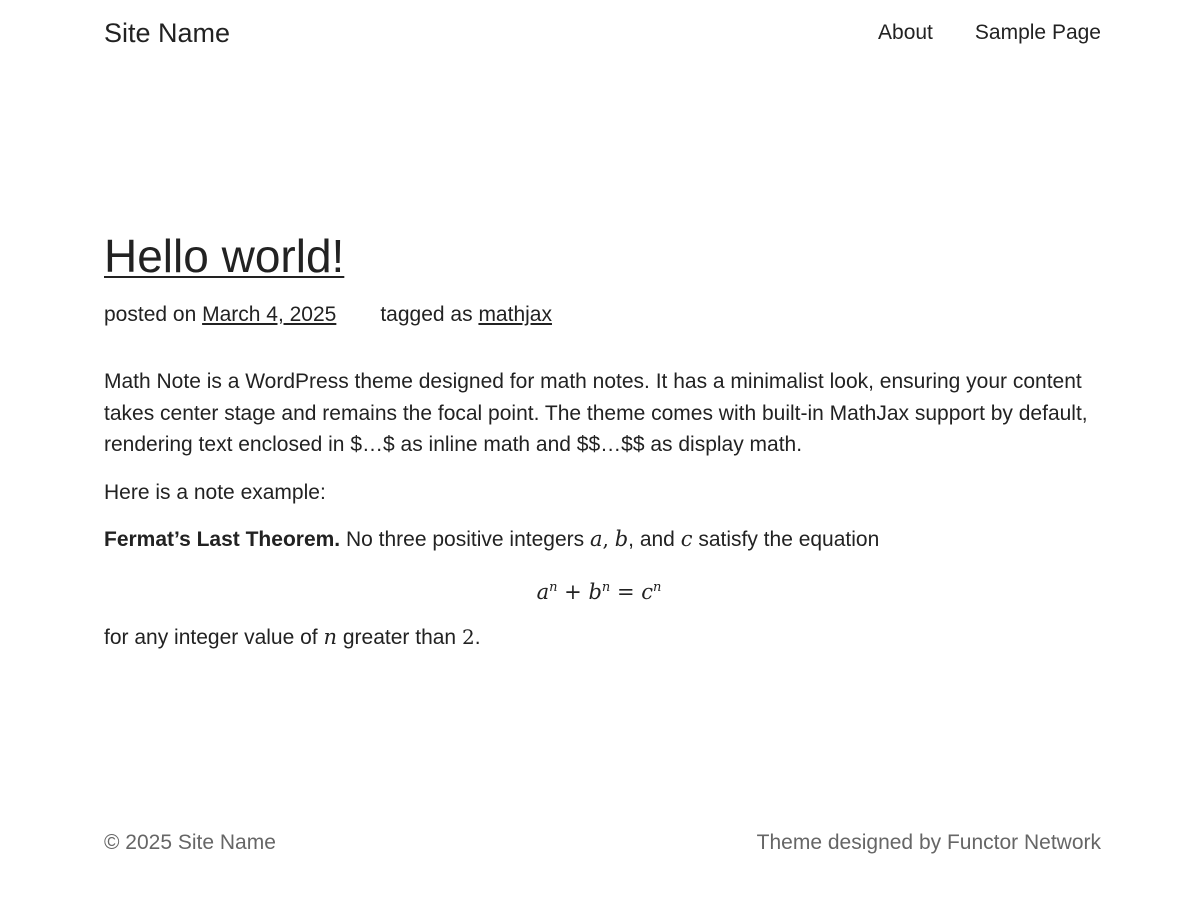 The image size is (1200, 900). What do you see at coordinates (211, 637) in the screenshot?
I see `closing-text-before: for any integer value of` at bounding box center [211, 637].